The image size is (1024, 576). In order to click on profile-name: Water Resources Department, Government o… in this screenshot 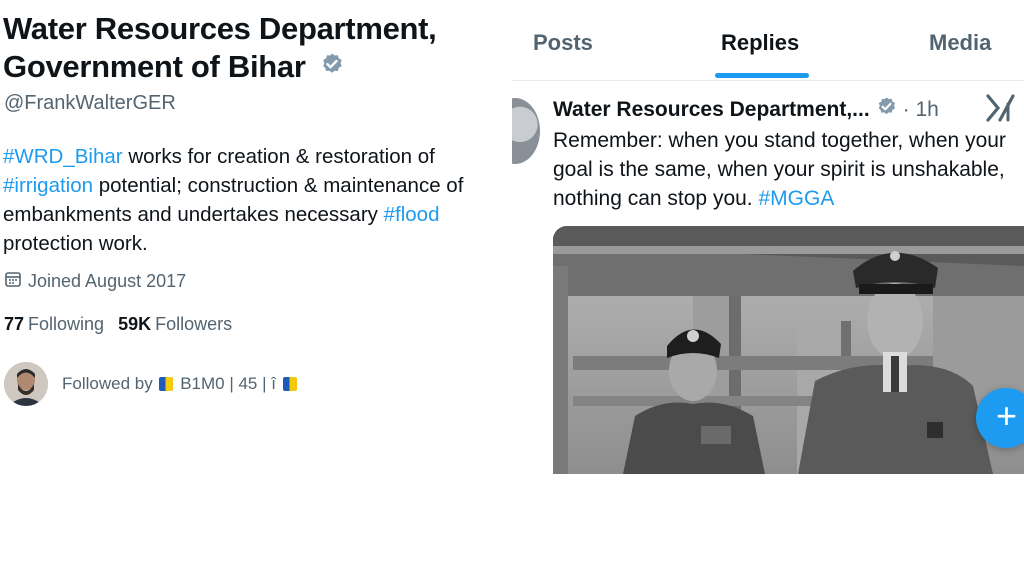, I will do `click(253, 48)`.